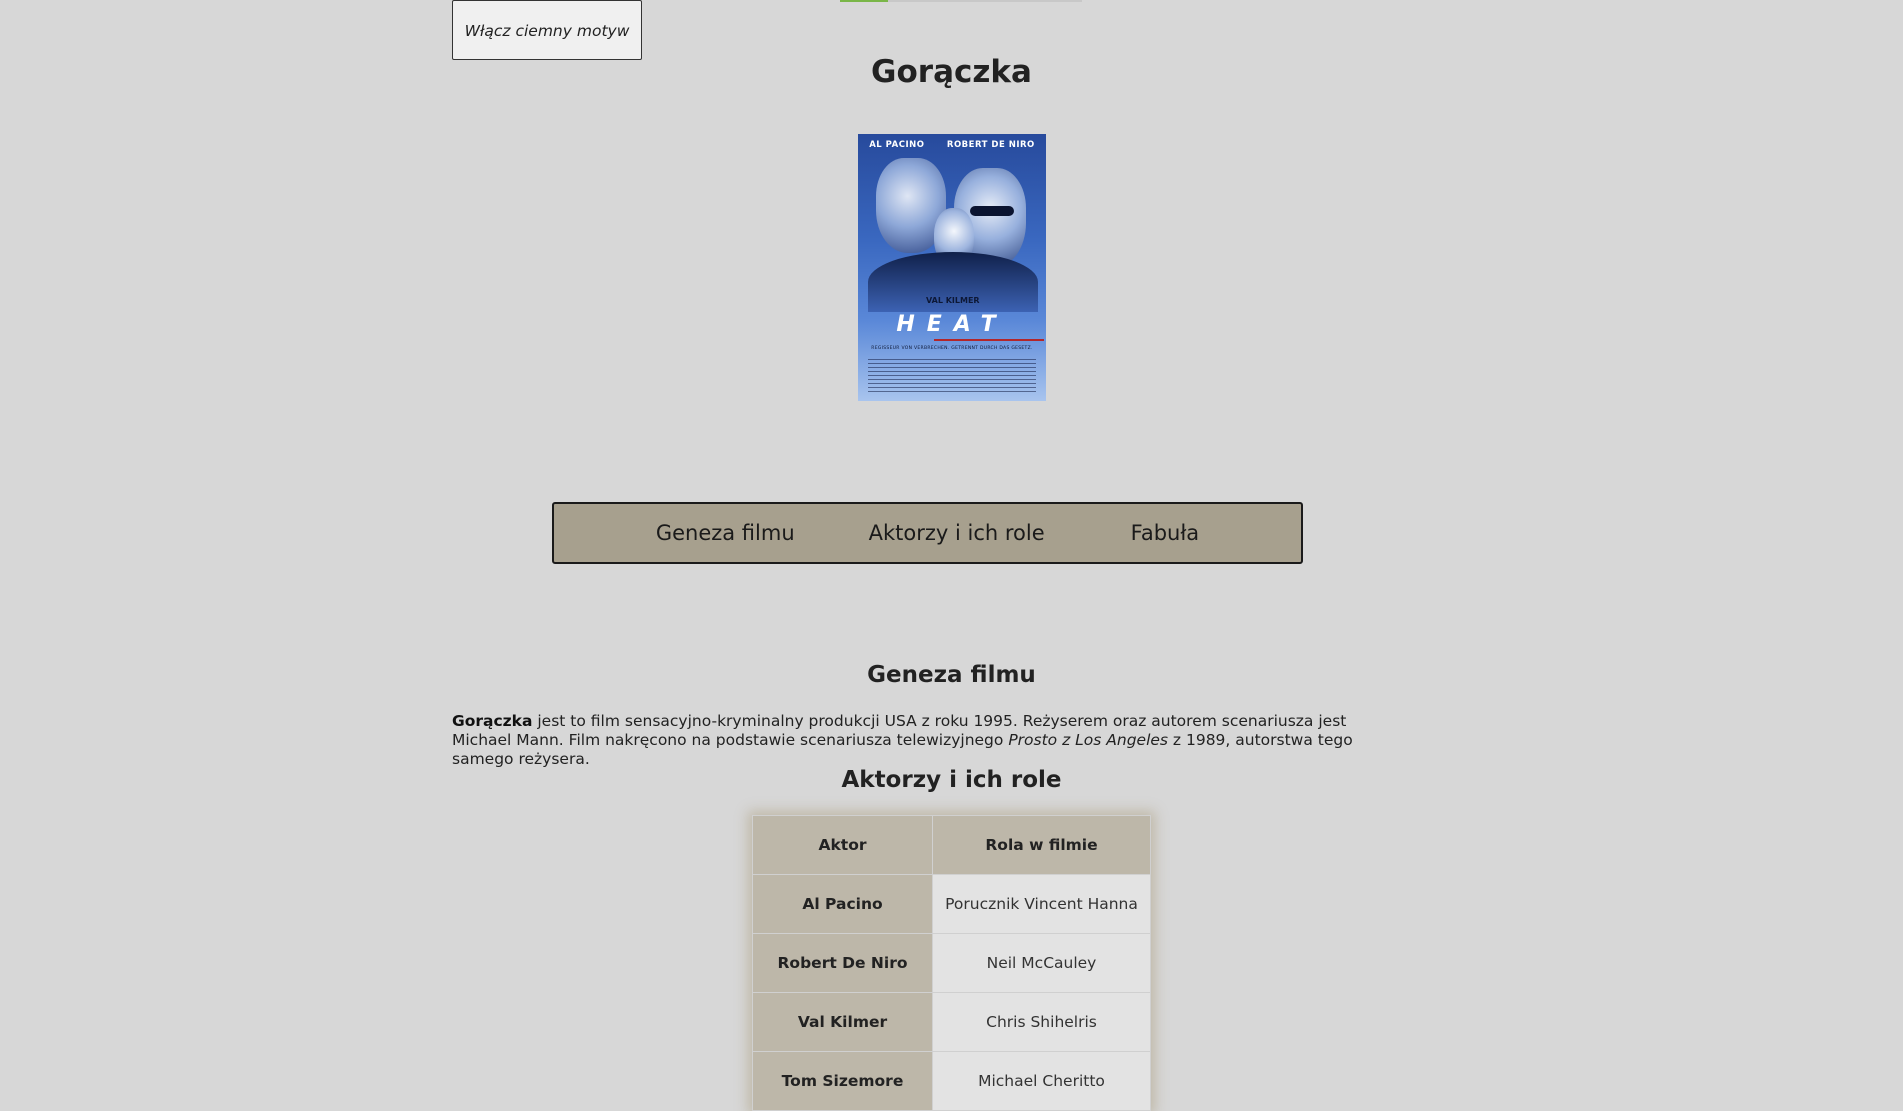 The image size is (1903, 1111). Describe the element at coordinates (1041, 845) in the screenshot. I see `table-header-role: Rola w filmie` at that location.